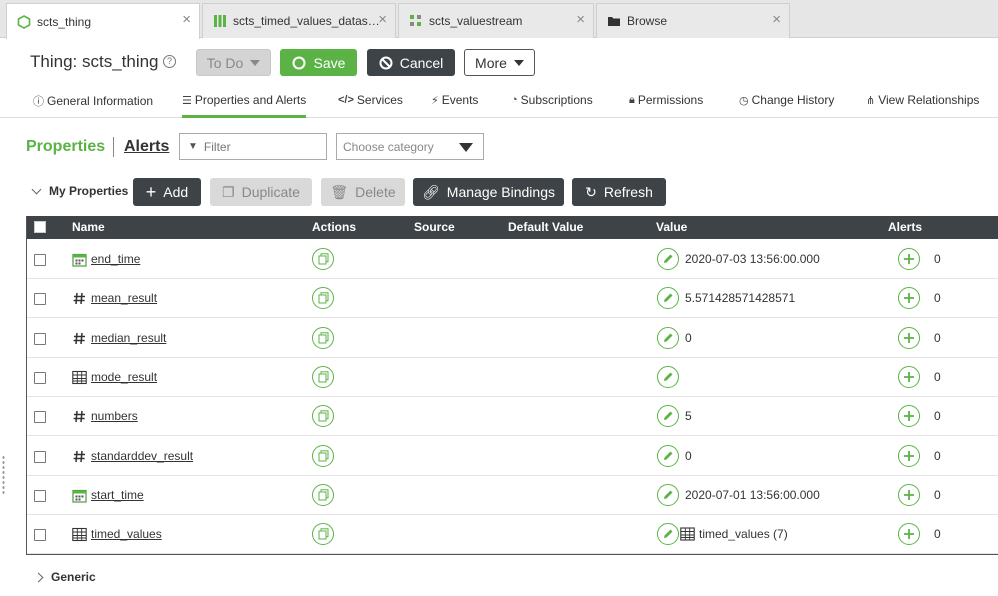  I want to click on property-name-link: median_result, so click(128, 338).